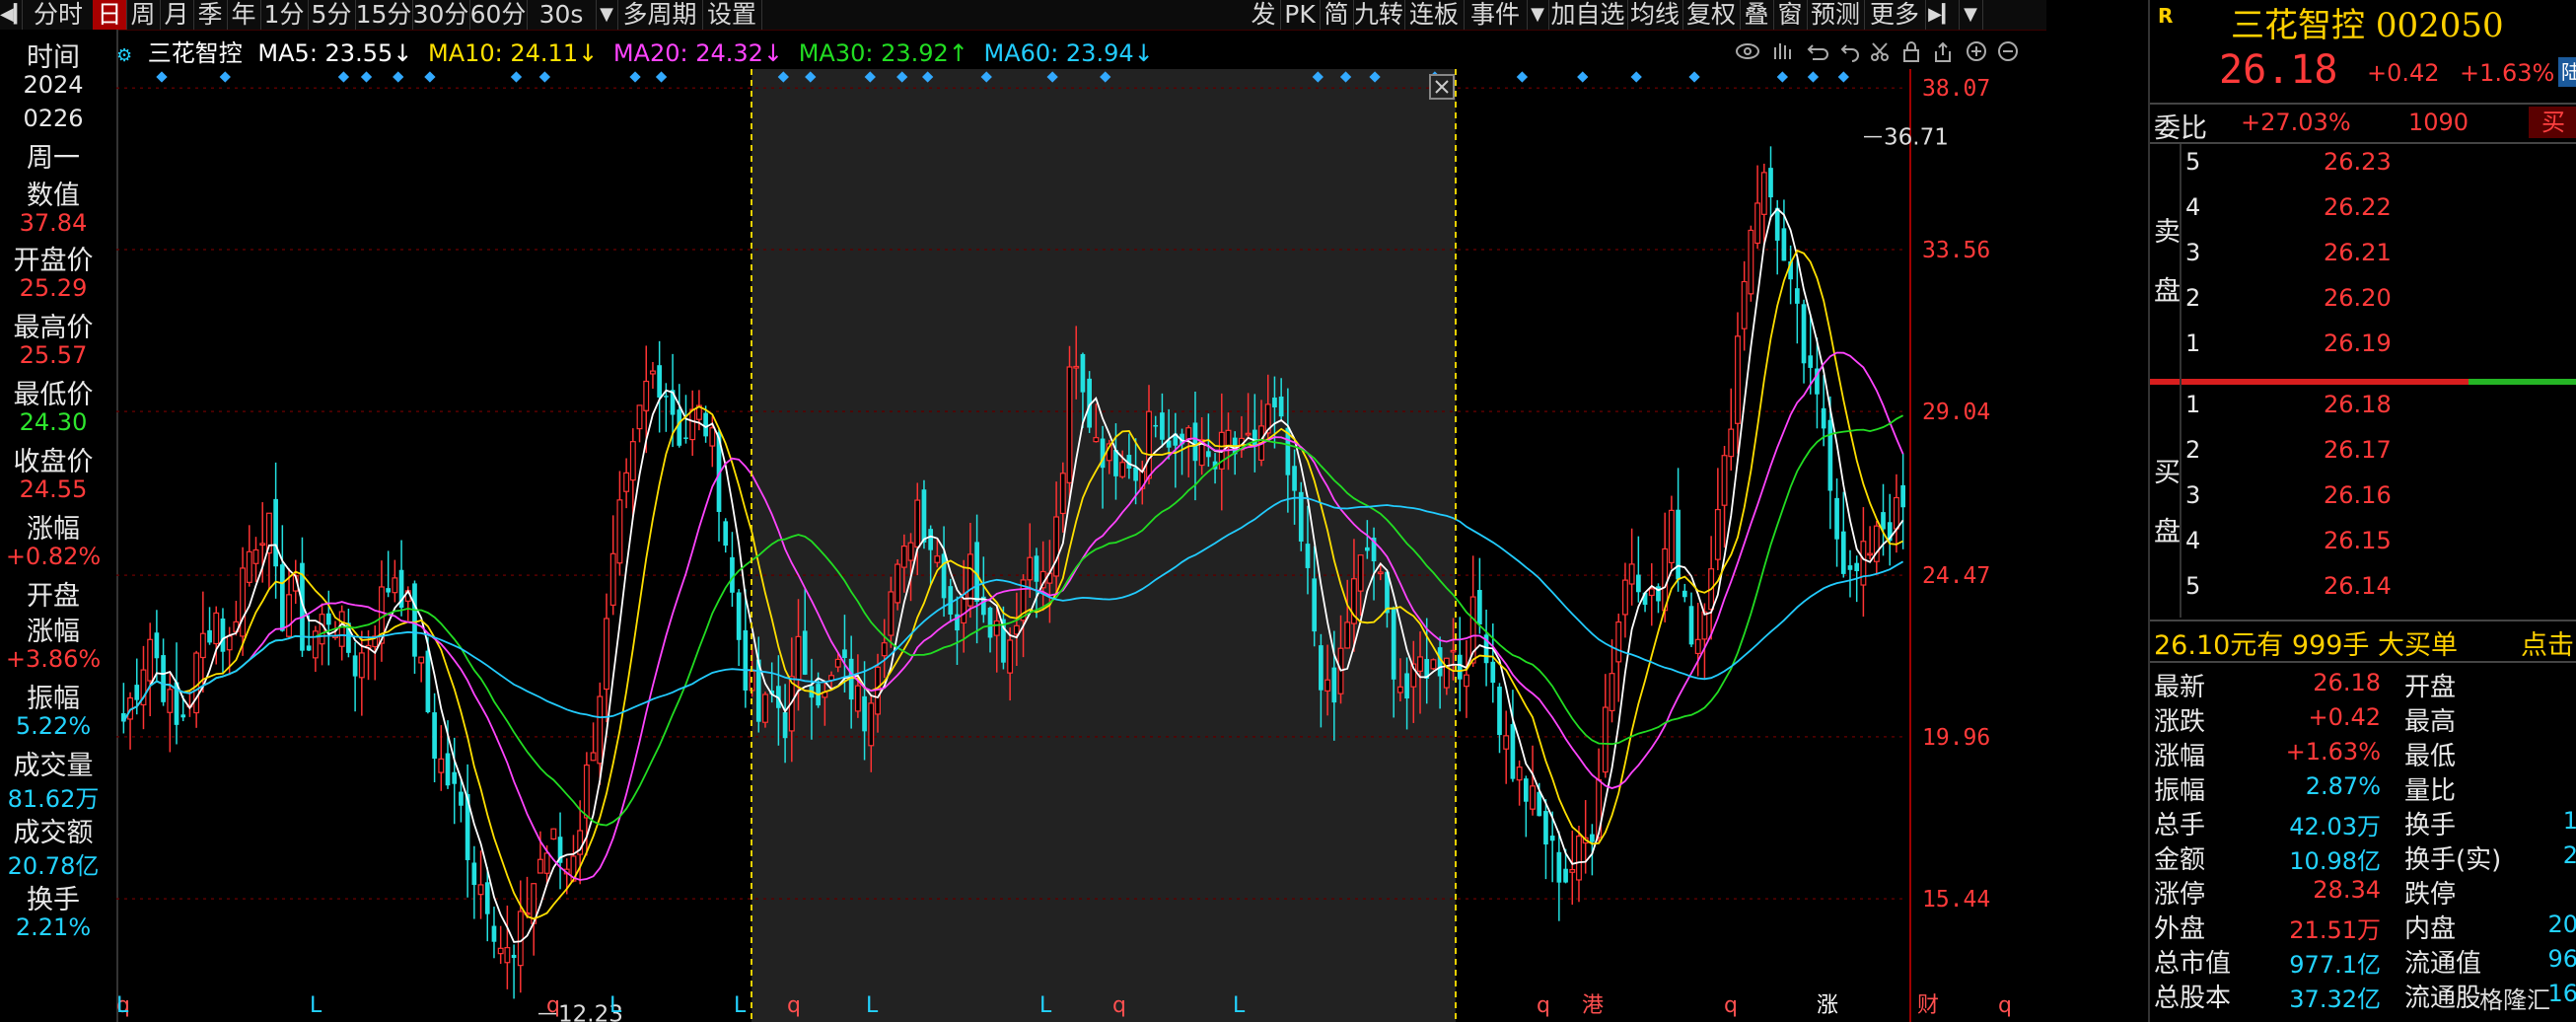 This screenshot has width=2576, height=1022. Describe the element at coordinates (1850, 53) in the screenshot. I see `undo-icon` at that location.